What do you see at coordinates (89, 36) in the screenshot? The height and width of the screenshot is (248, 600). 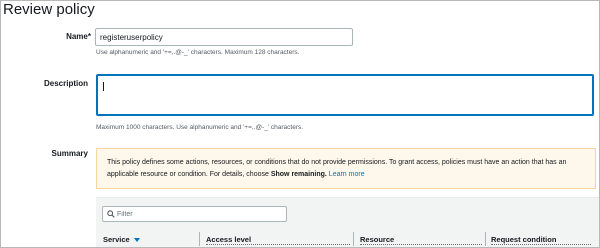 I see `required-mark: *` at bounding box center [89, 36].